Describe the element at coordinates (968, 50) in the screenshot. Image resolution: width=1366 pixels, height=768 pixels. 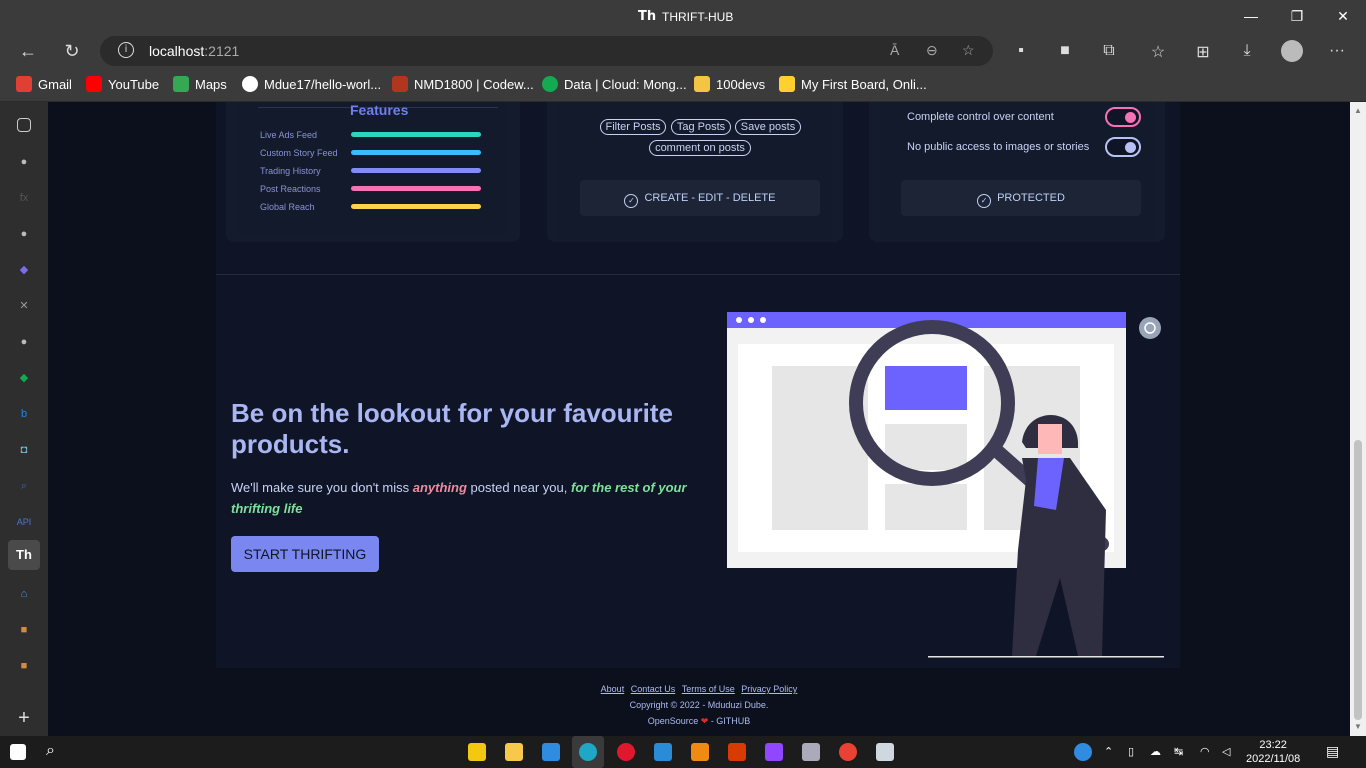
I see `add-favorite-icon: ☆` at that location.